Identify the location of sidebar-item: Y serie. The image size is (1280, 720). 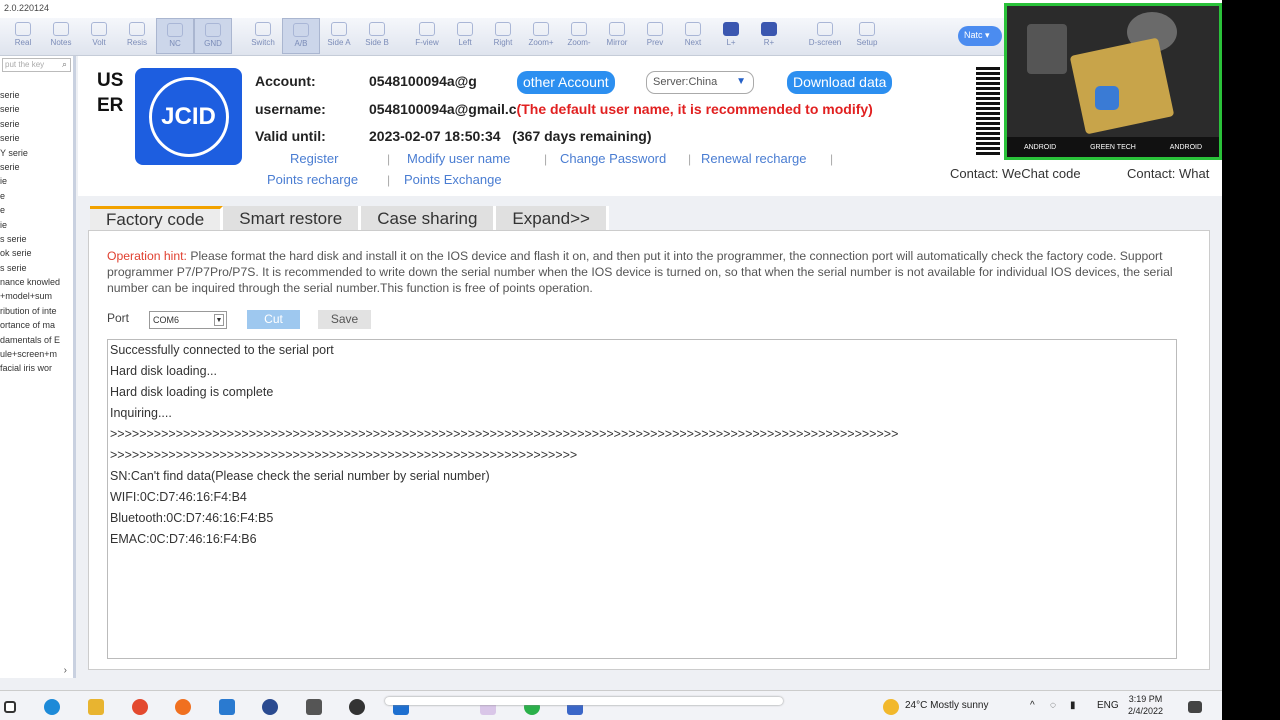
(36, 153).